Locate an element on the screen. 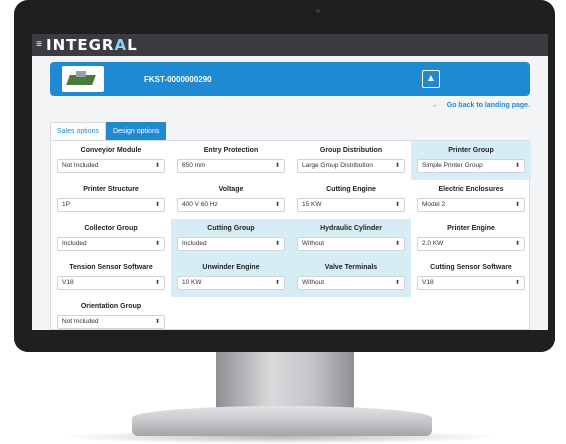  option-cell: Hydraulic Cylinder Without ⬍ is located at coordinates (351, 238).